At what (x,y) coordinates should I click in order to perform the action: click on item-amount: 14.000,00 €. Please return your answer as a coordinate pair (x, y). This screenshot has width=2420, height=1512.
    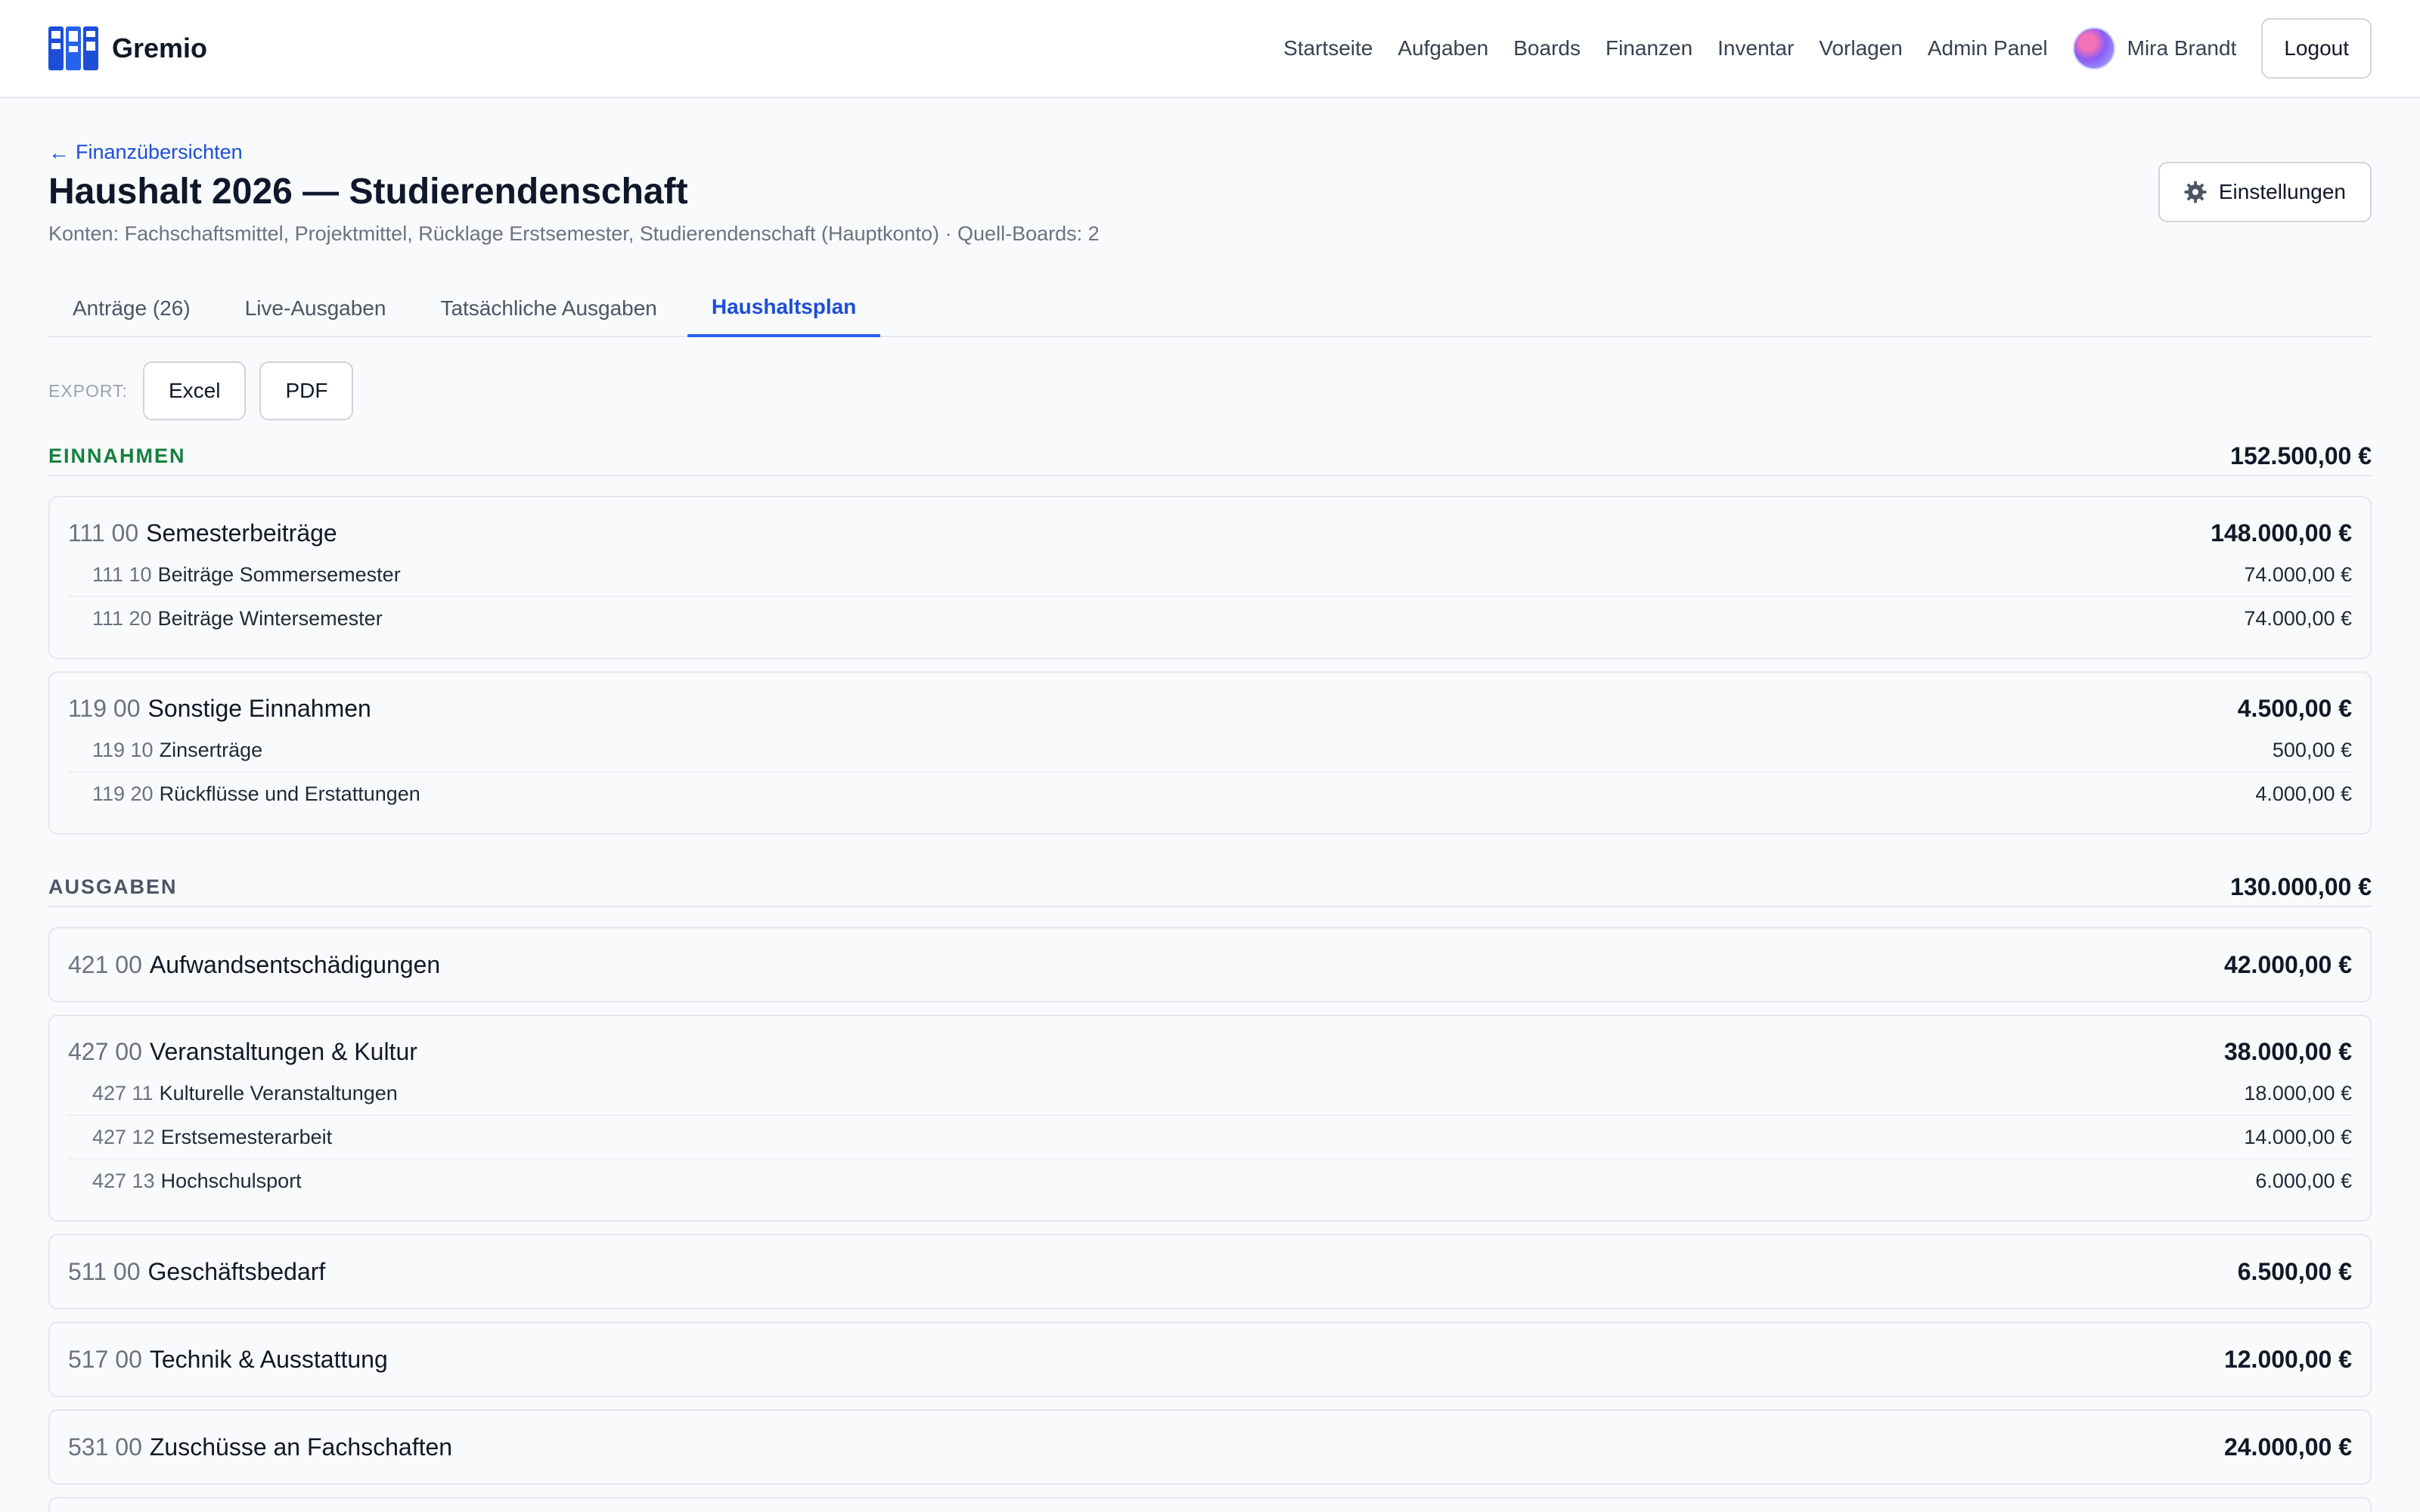
    Looking at the image, I should click on (2298, 1136).